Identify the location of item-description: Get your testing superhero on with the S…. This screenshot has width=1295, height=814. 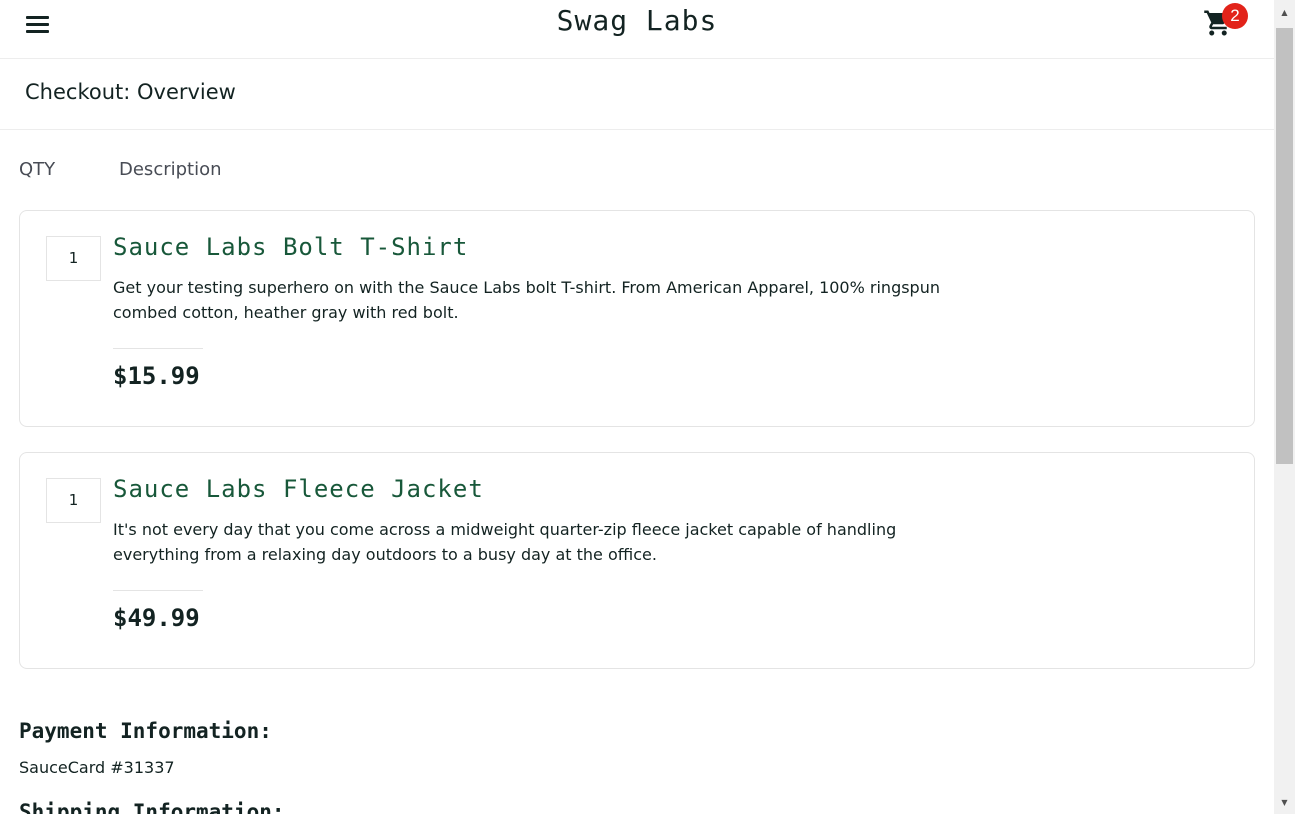
(526, 300).